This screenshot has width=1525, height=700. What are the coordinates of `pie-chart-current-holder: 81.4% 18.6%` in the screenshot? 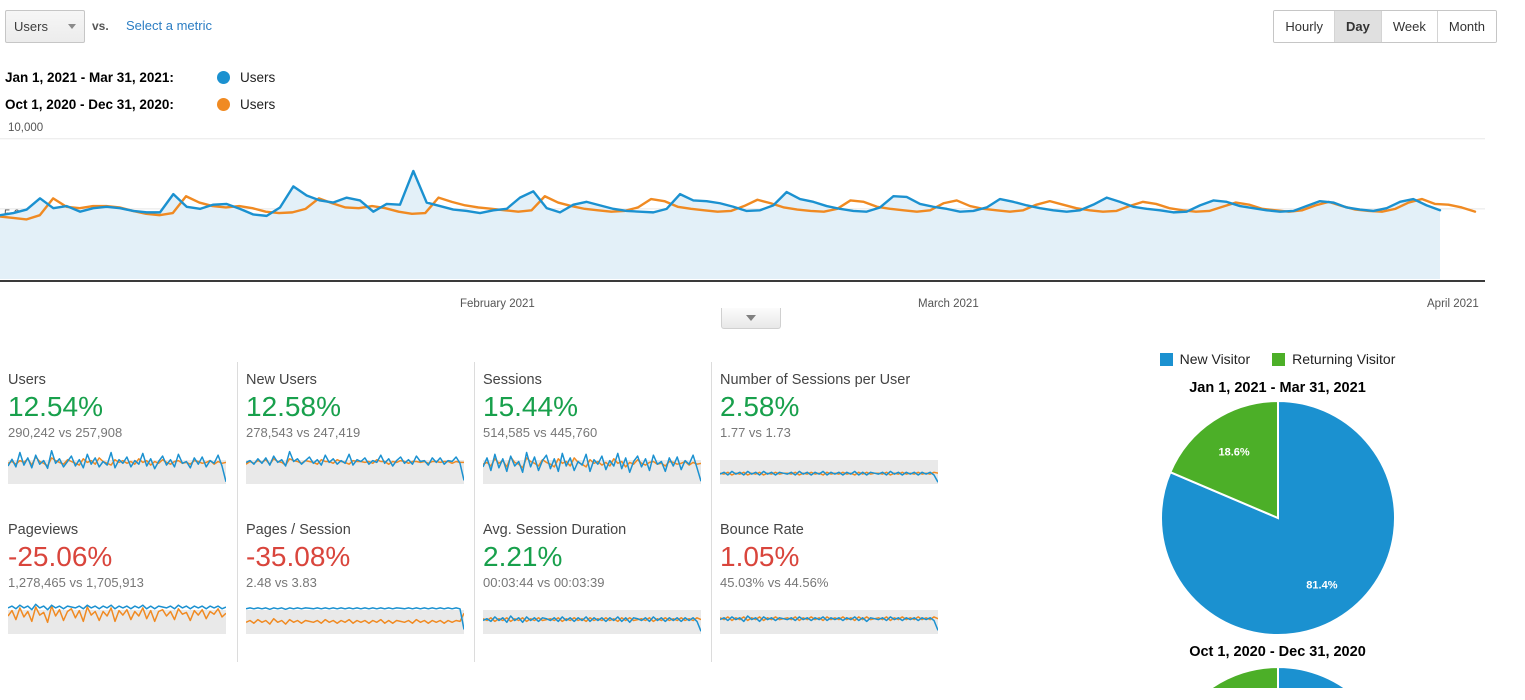 It's located at (1277, 518).